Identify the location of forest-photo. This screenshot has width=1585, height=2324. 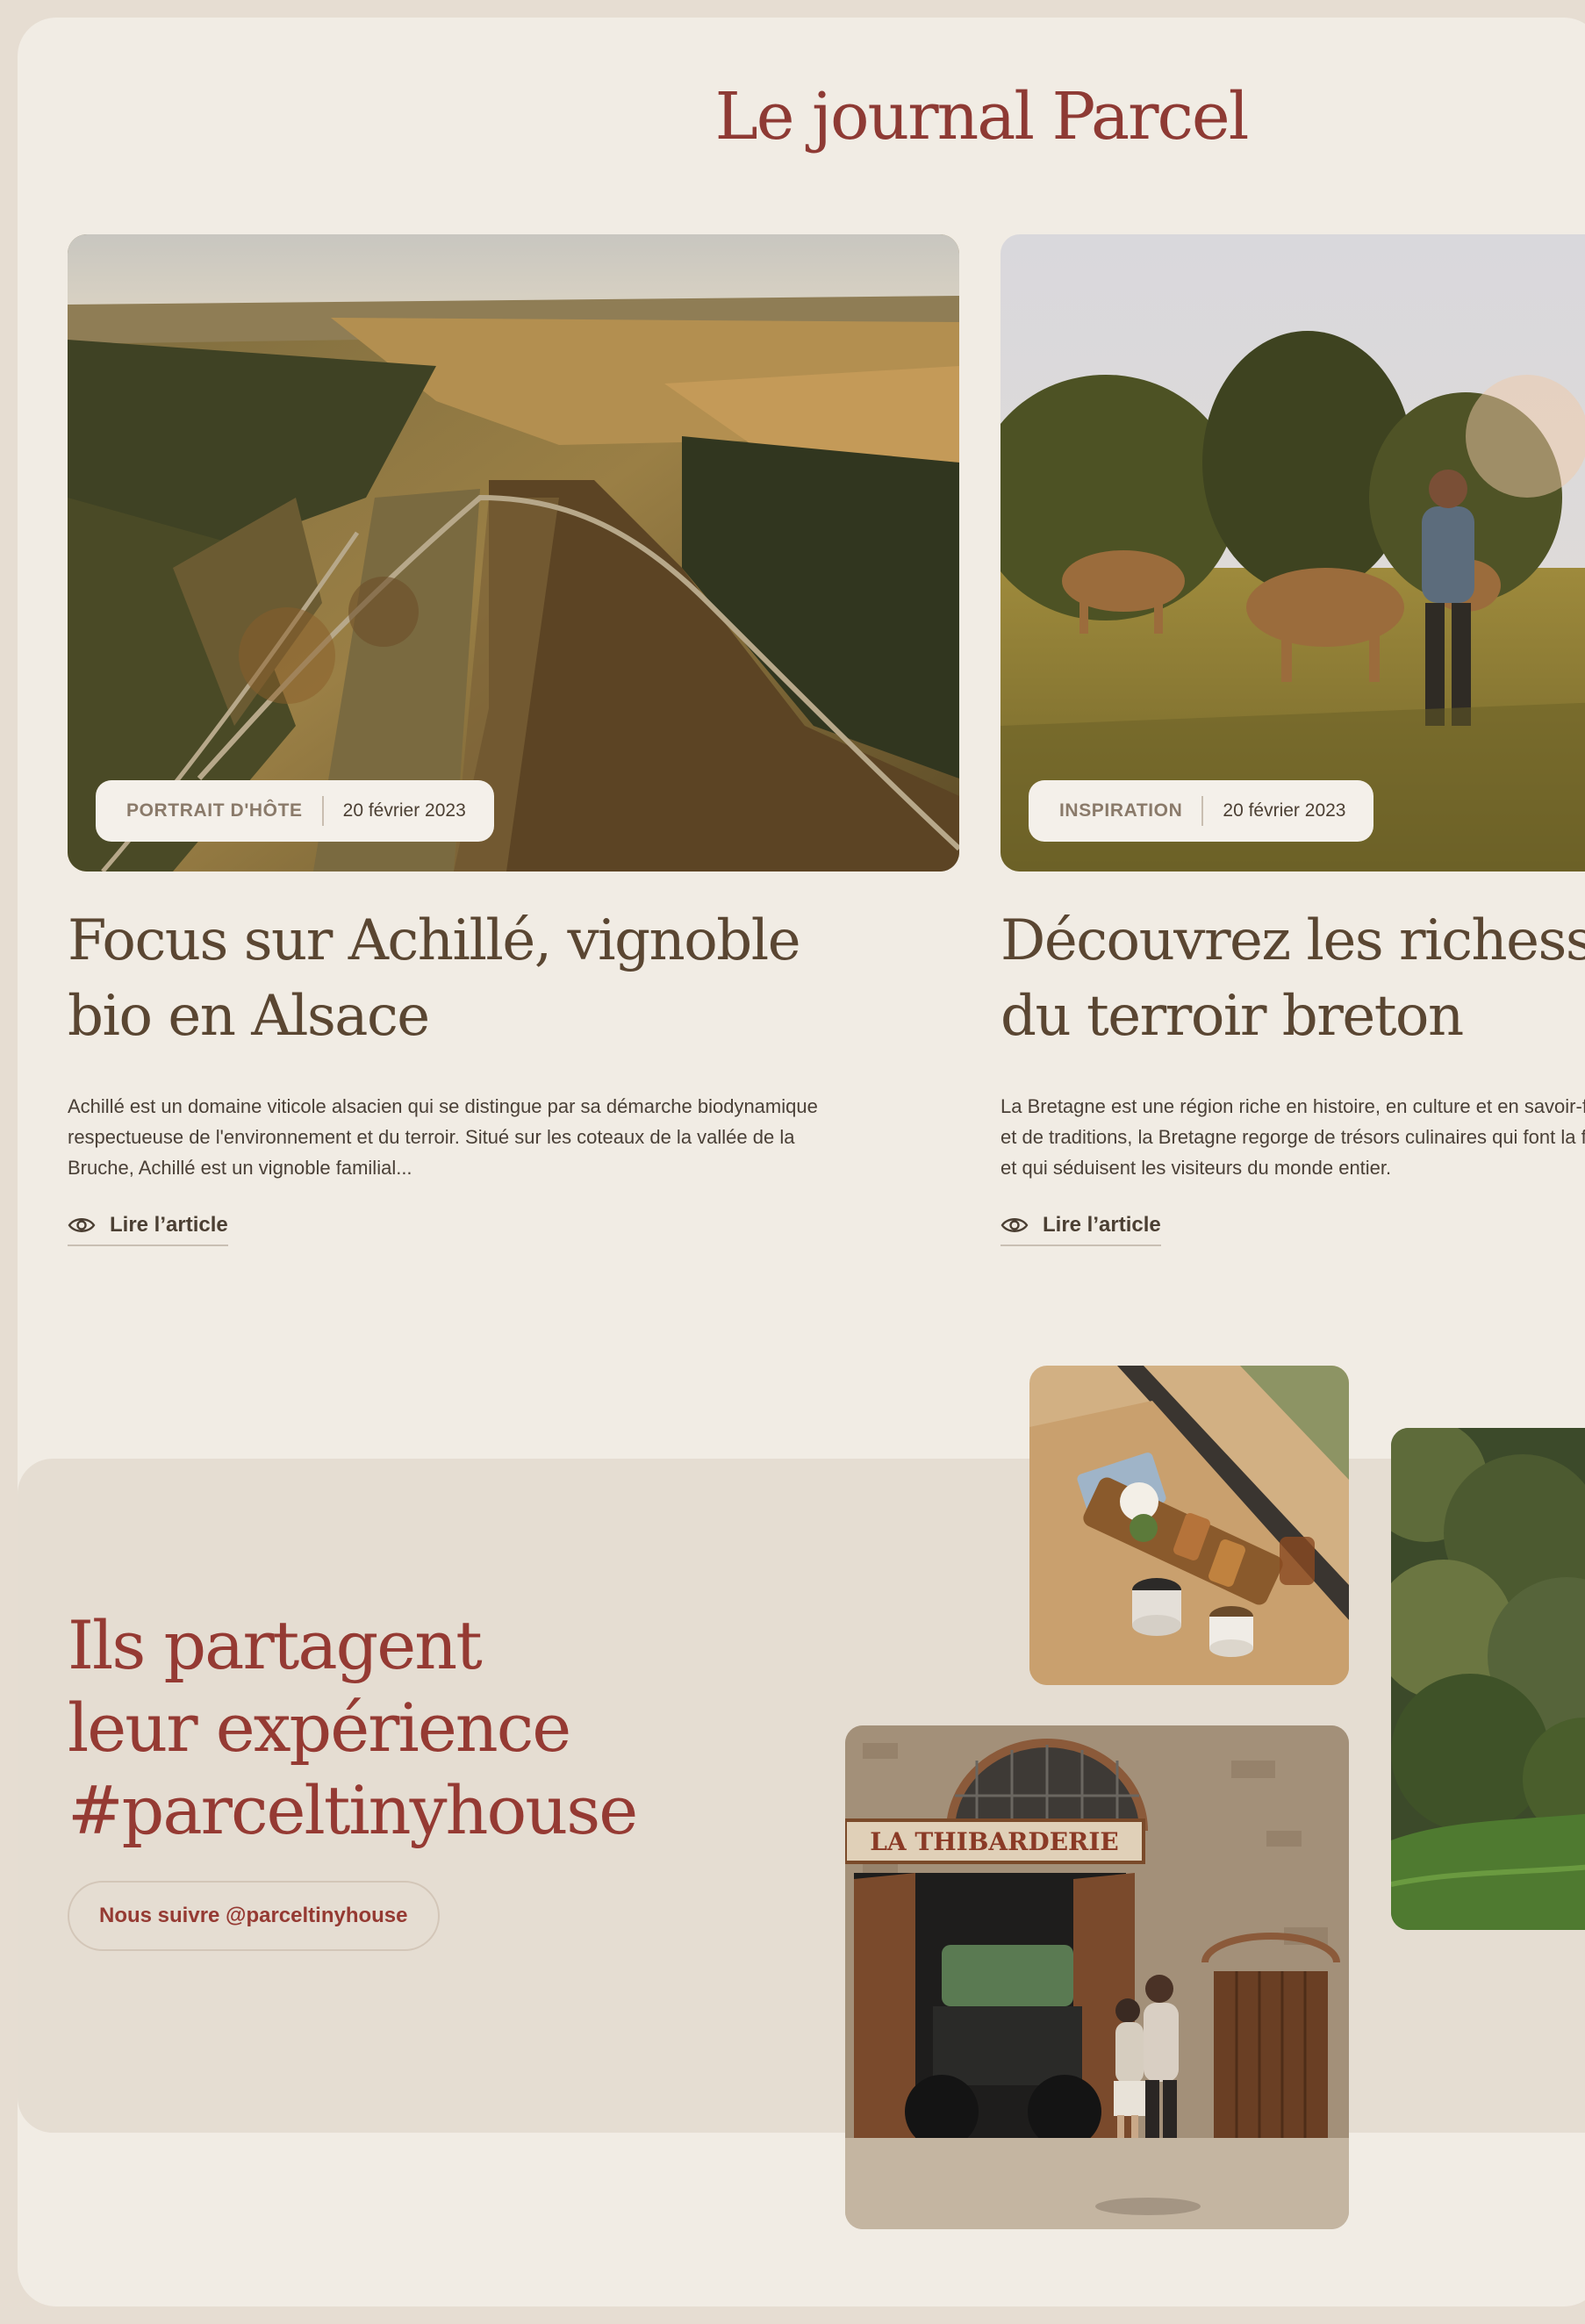
(1488, 1679).